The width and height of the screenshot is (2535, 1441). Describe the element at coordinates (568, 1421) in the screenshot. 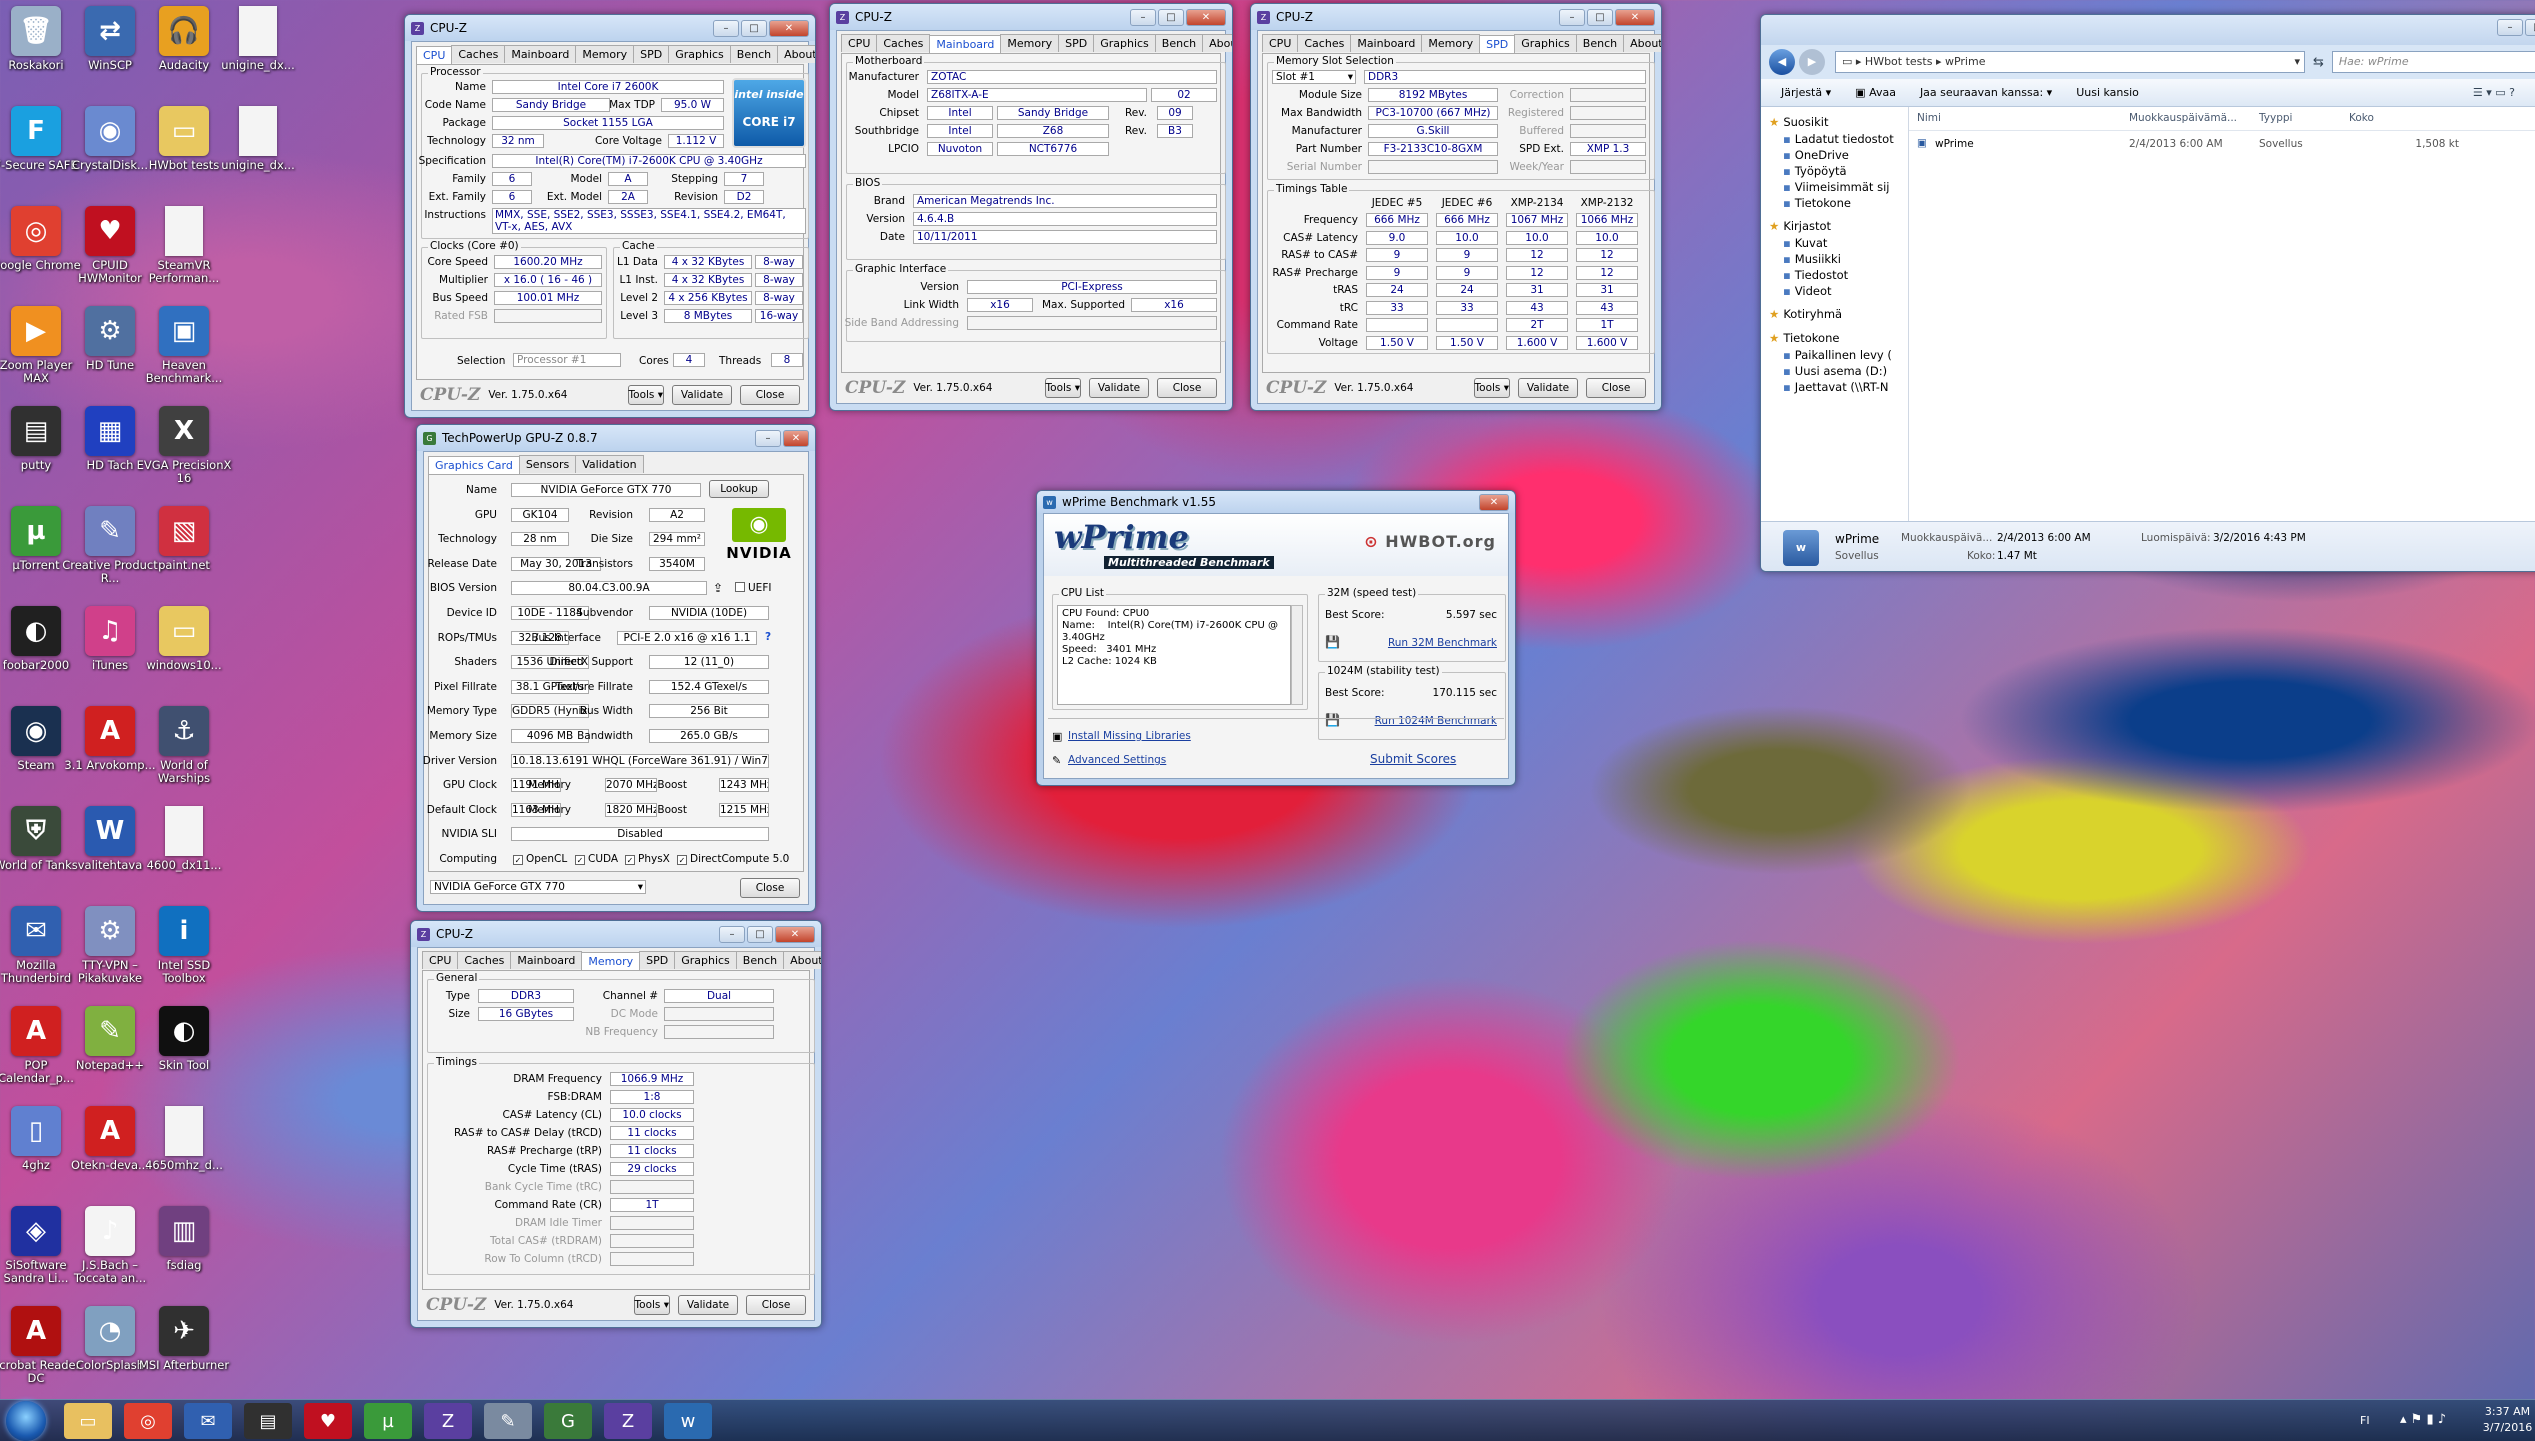

I see `taskbar-gpuz-icon: G` at that location.